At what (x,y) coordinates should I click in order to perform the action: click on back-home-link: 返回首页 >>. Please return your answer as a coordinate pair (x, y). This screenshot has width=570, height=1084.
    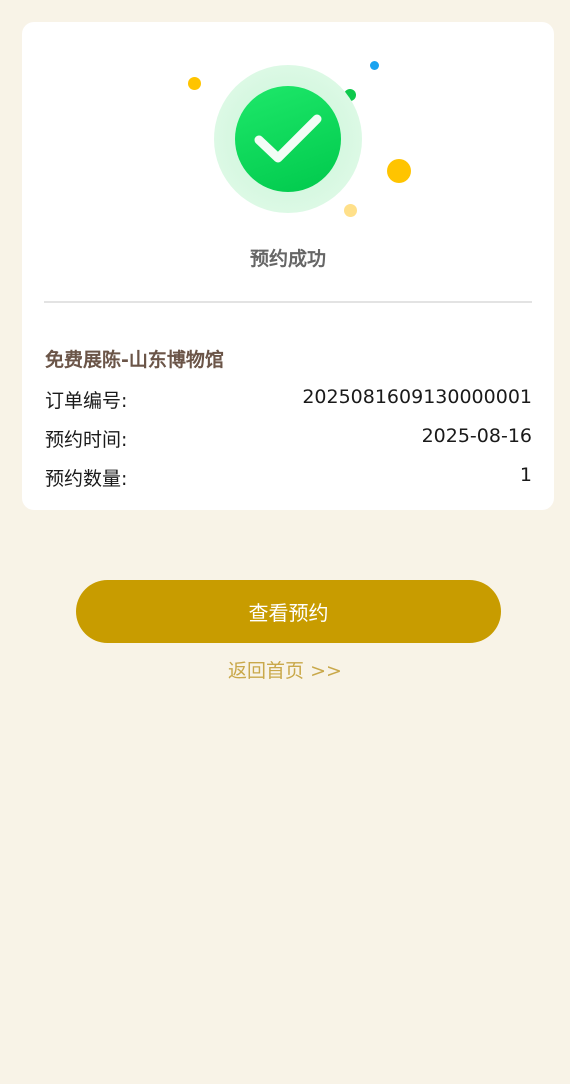
    Looking at the image, I should click on (285, 669).